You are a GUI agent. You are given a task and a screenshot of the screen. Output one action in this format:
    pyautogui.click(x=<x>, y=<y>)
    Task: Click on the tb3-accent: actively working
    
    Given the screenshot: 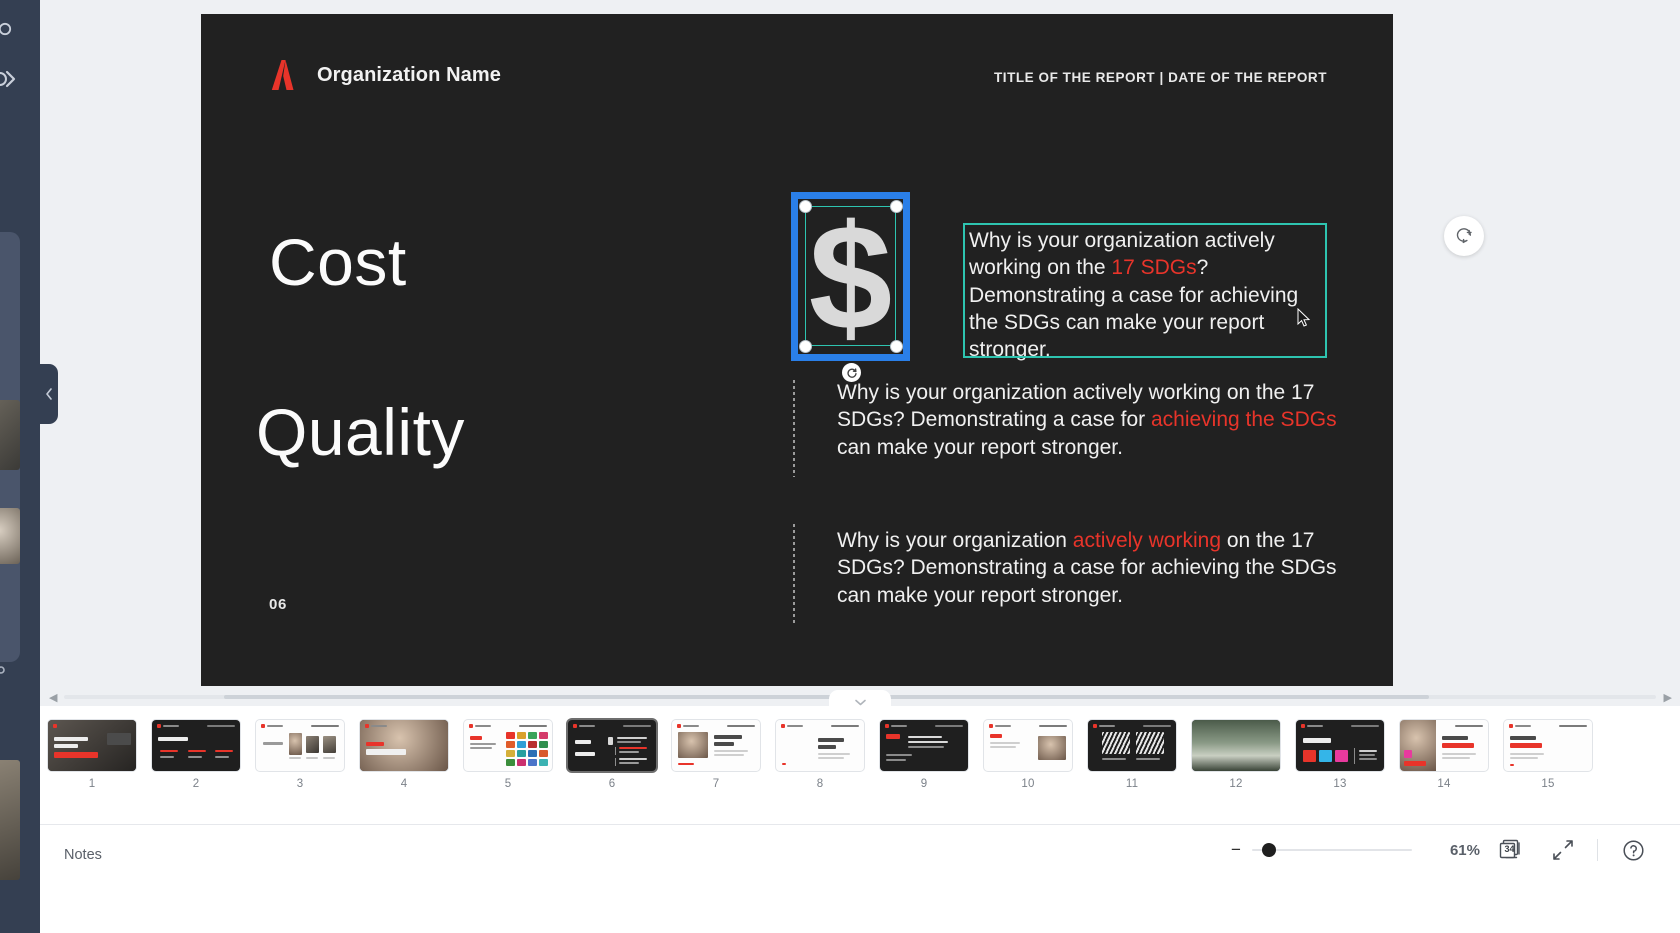 What is the action you would take?
    pyautogui.click(x=1147, y=540)
    